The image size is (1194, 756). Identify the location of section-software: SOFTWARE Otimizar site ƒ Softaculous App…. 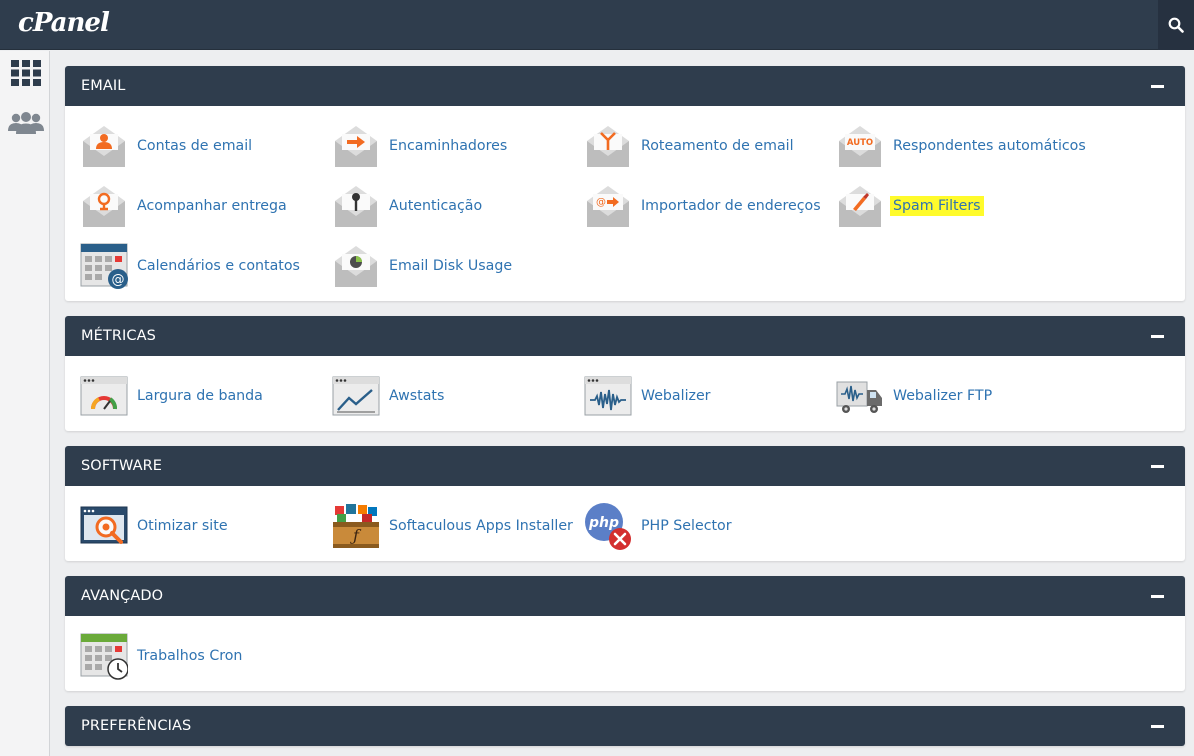
(625, 503).